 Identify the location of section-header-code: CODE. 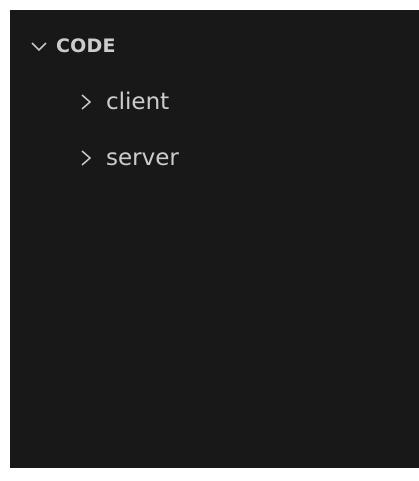
(73, 46).